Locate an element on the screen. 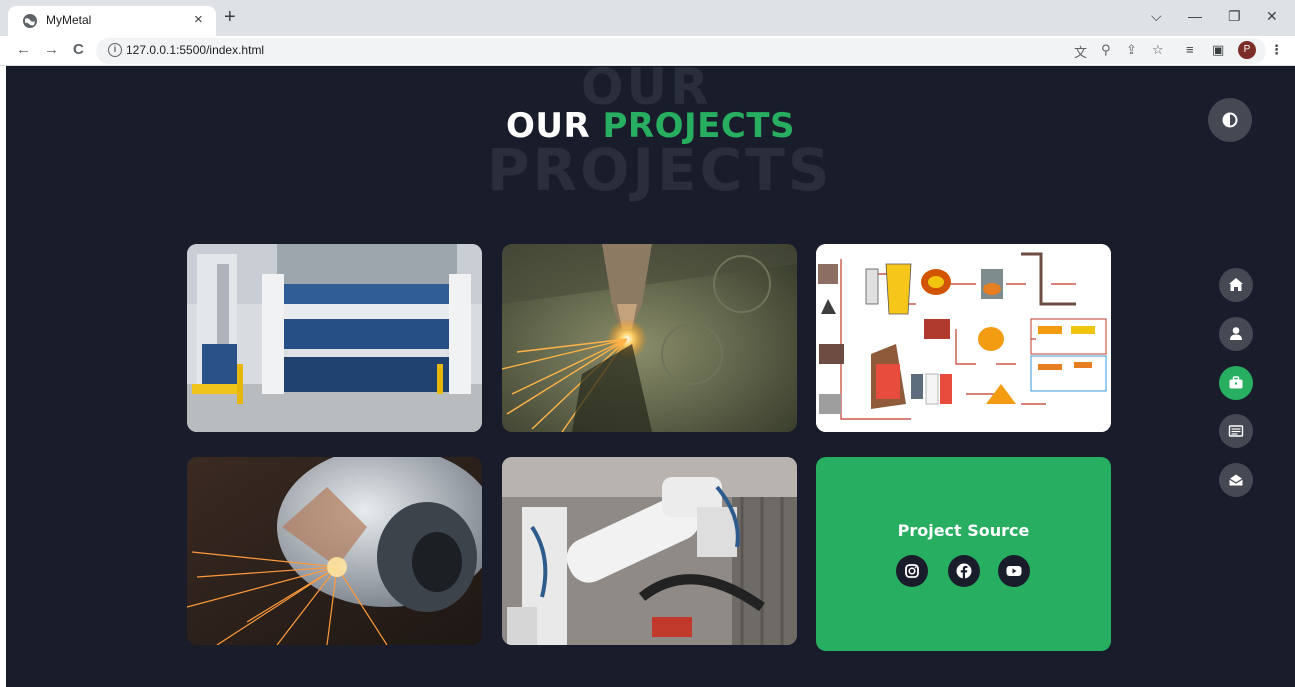 This screenshot has width=1295, height=687. project-source-card: Project Source is located at coordinates (963, 554).